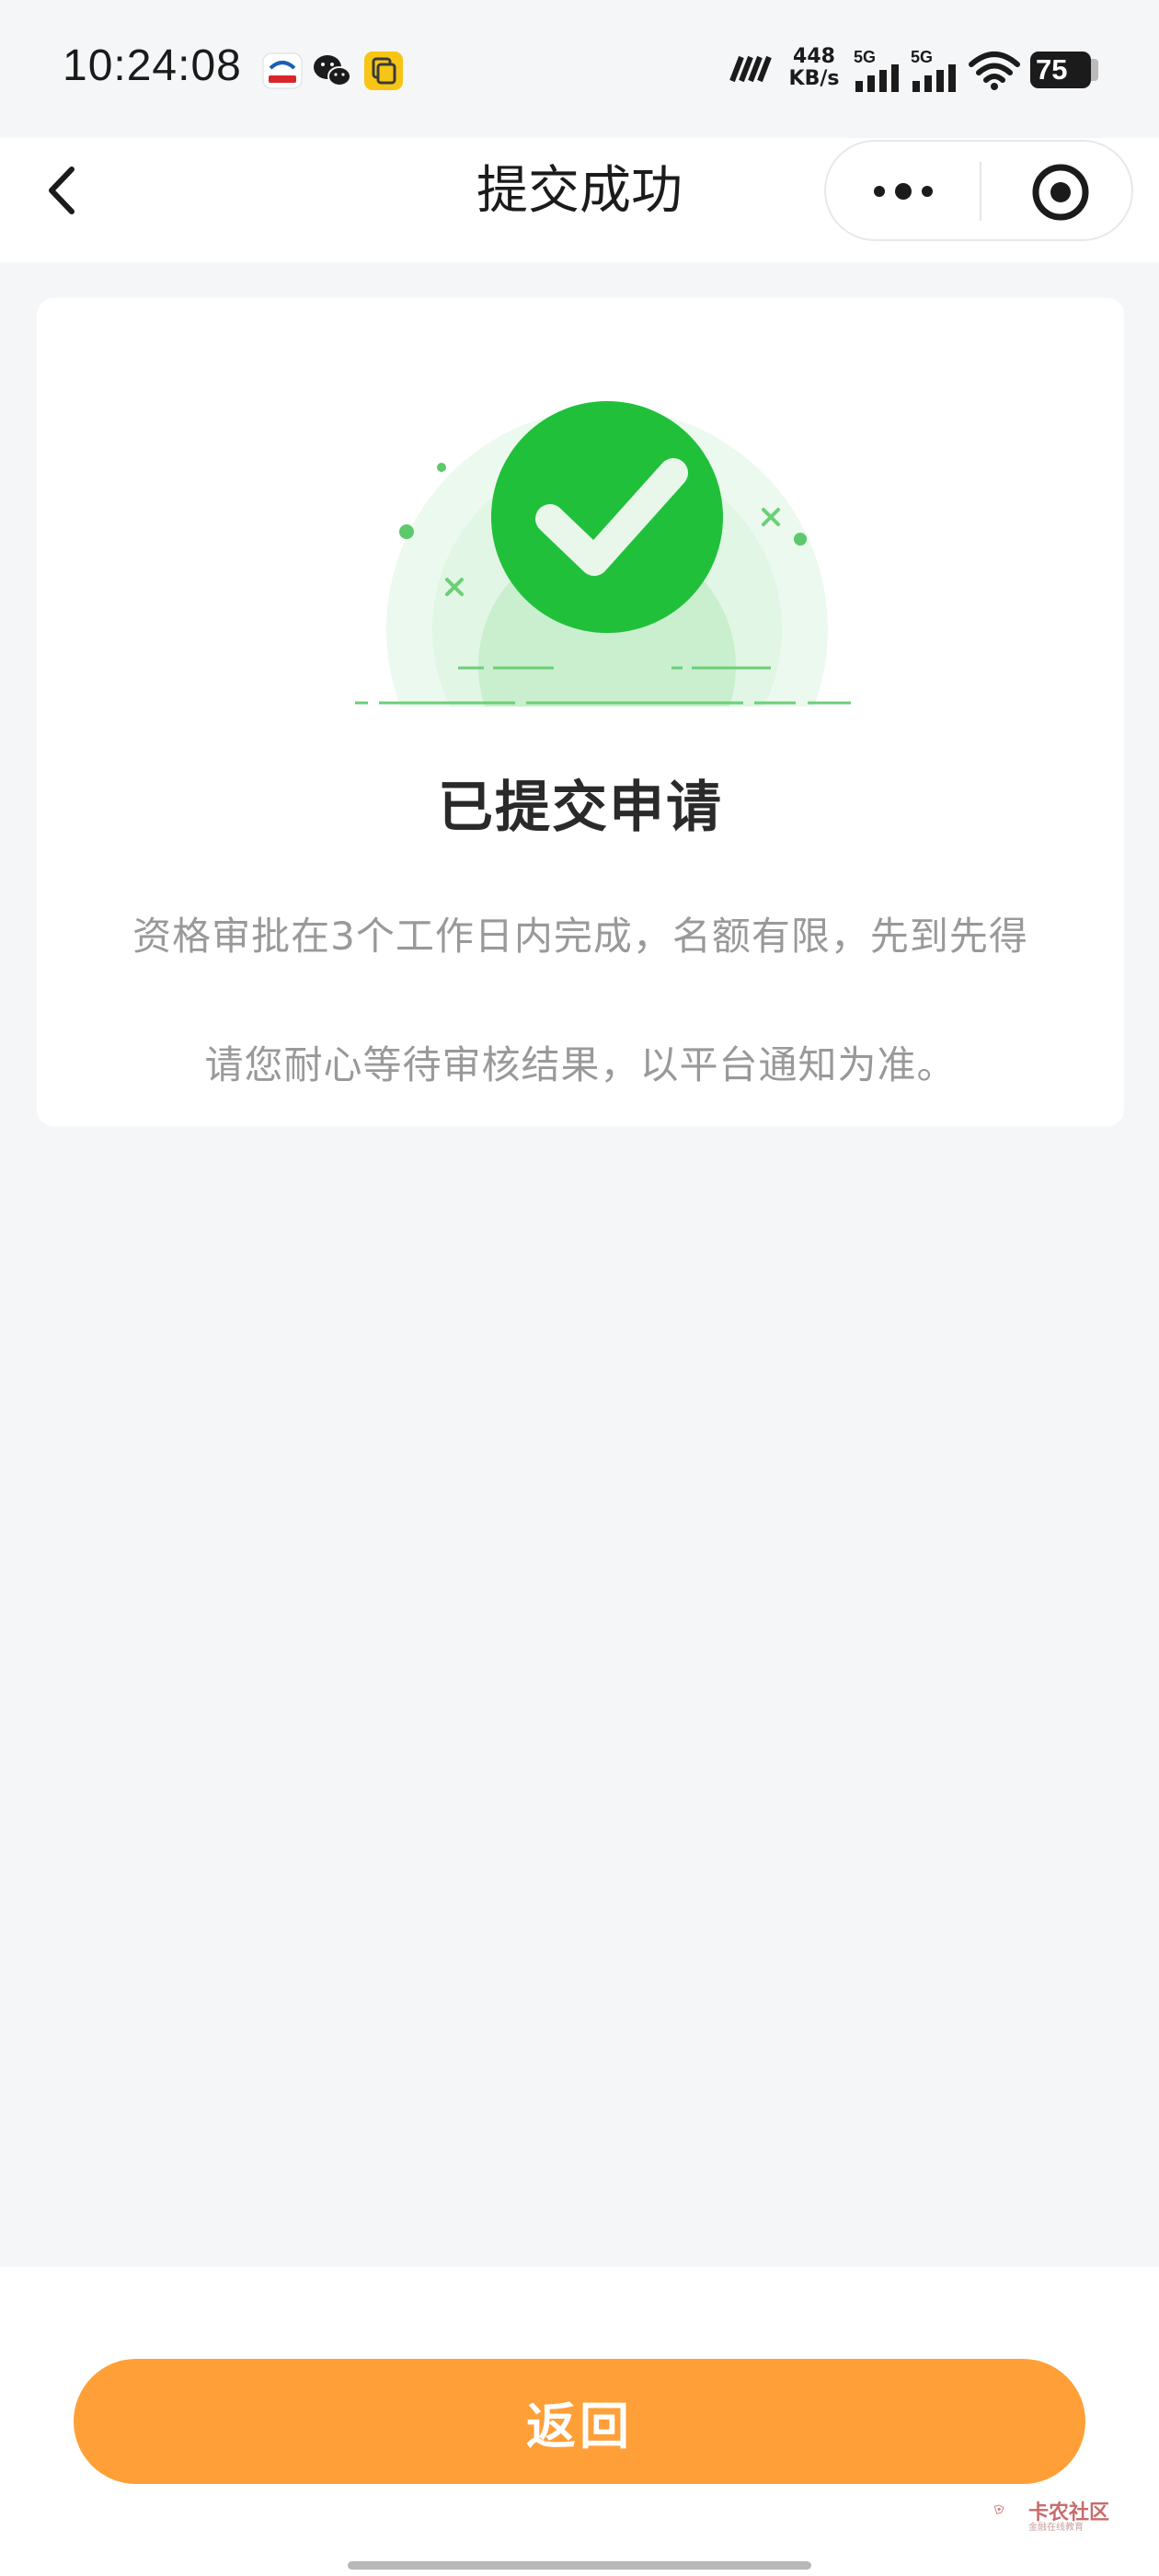 The image size is (1159, 2576). Describe the element at coordinates (607, 565) in the screenshot. I see `success-check-icon` at that location.